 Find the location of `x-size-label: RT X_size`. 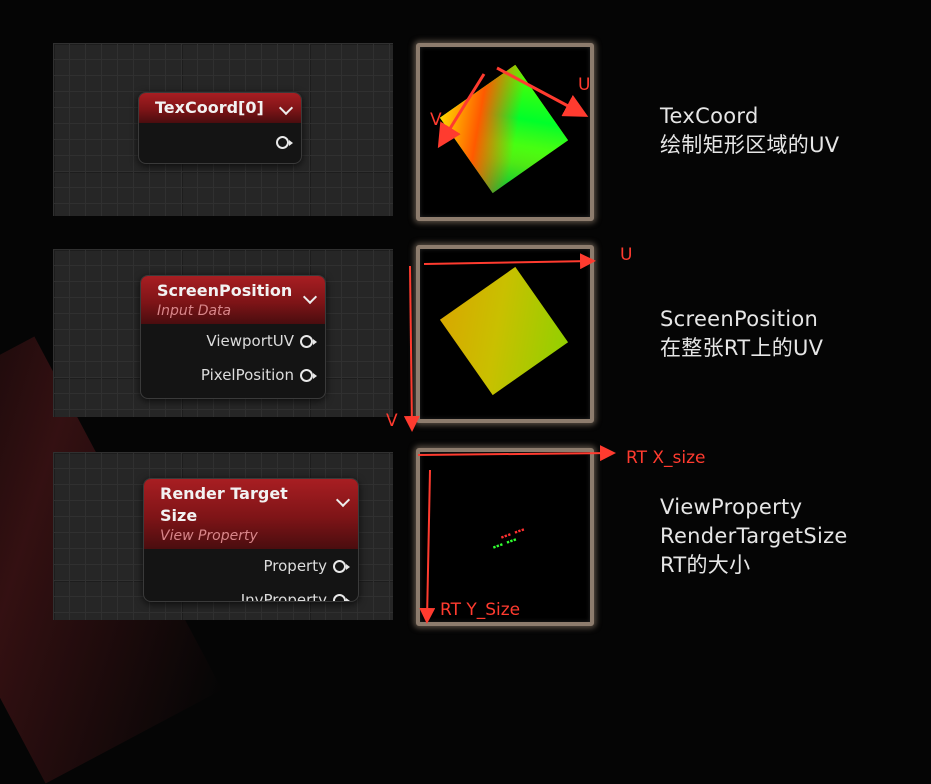

x-size-label: RT X_size is located at coordinates (666, 458).